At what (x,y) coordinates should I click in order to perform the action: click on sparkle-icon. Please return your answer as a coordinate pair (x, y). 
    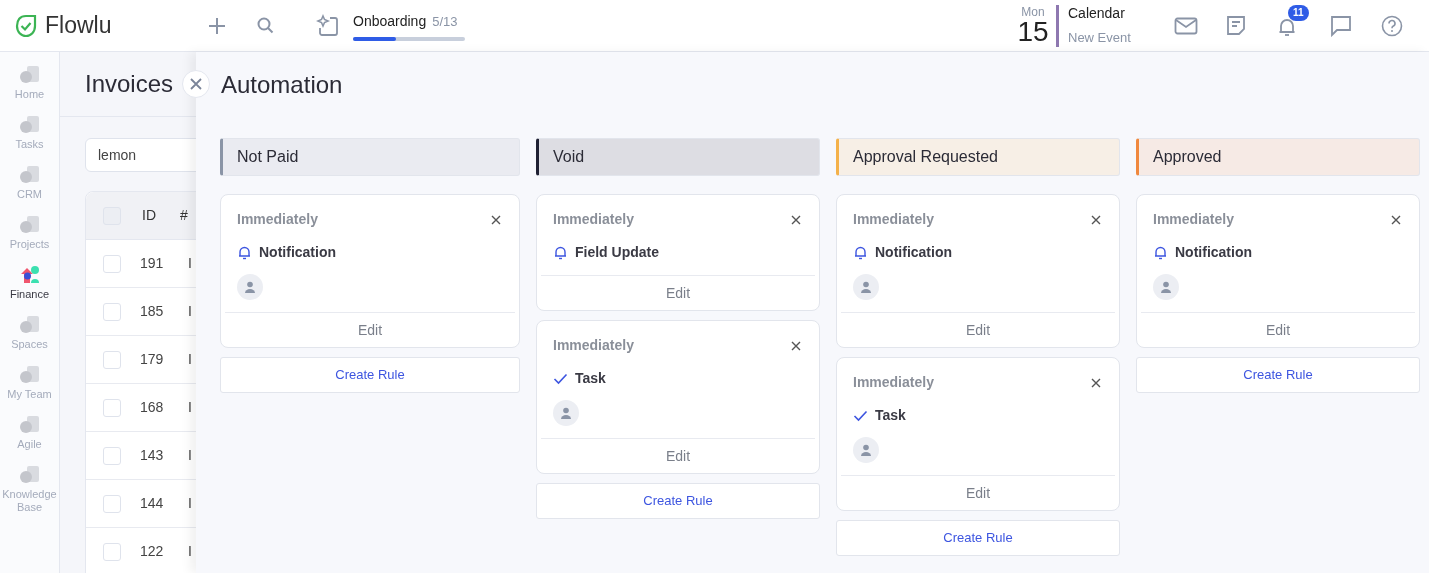
    Looking at the image, I should click on (328, 25).